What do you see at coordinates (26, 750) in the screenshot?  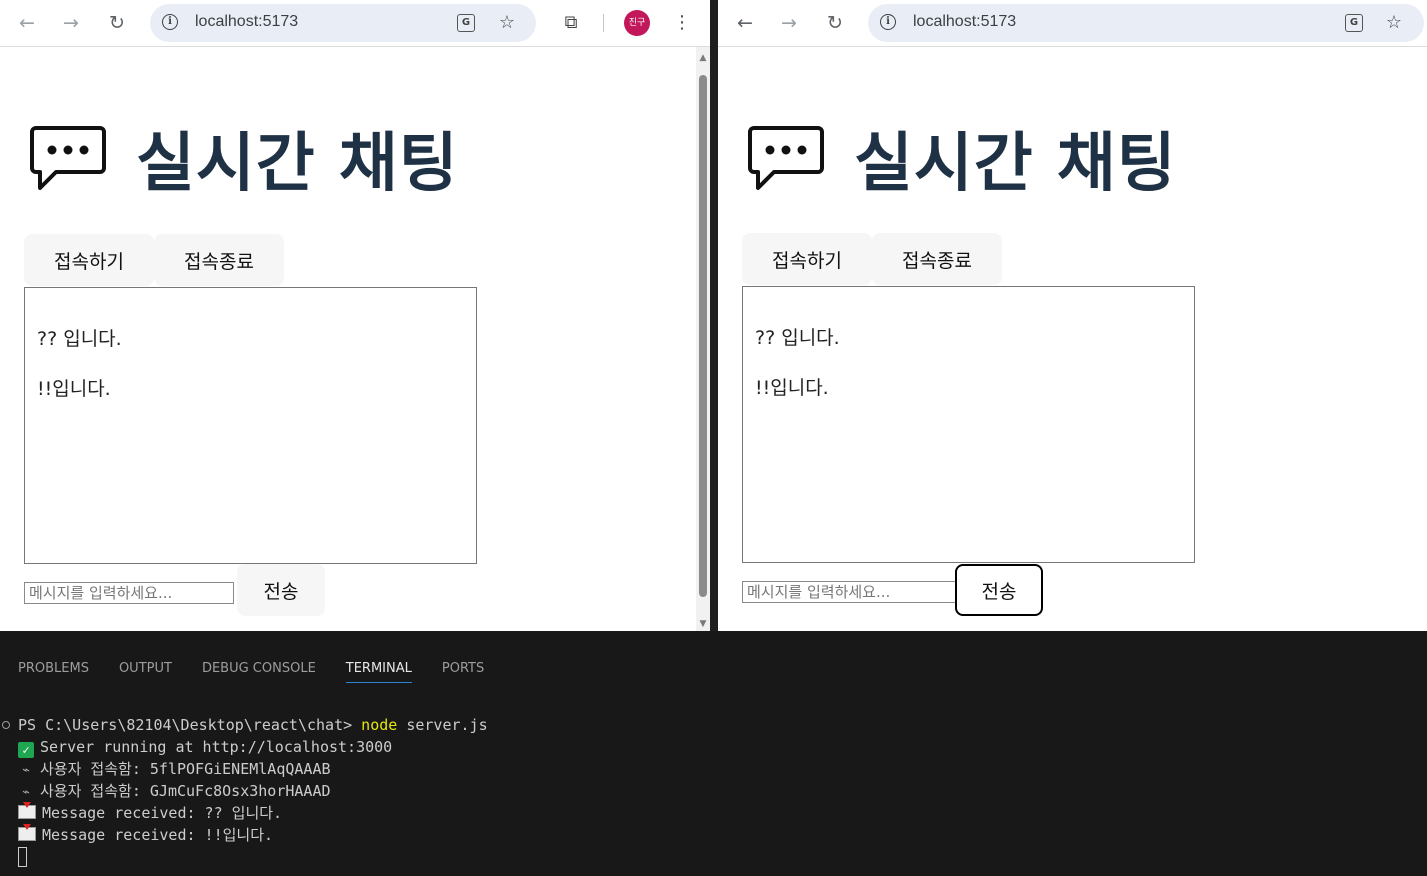 I see `check-mark-icon: ✓` at bounding box center [26, 750].